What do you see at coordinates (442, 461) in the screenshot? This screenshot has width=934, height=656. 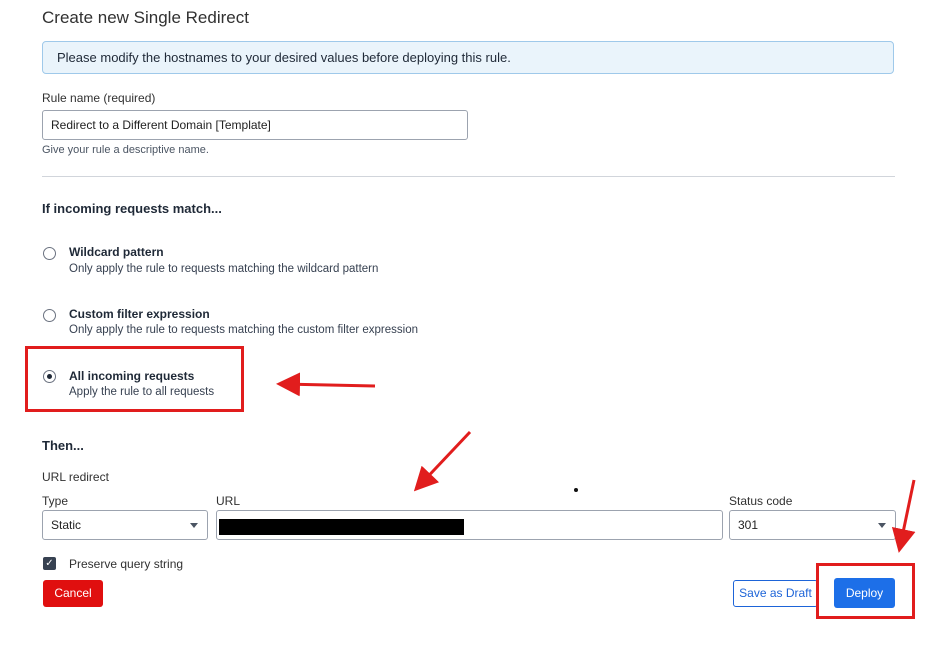 I see `arrow-to-url-field` at bounding box center [442, 461].